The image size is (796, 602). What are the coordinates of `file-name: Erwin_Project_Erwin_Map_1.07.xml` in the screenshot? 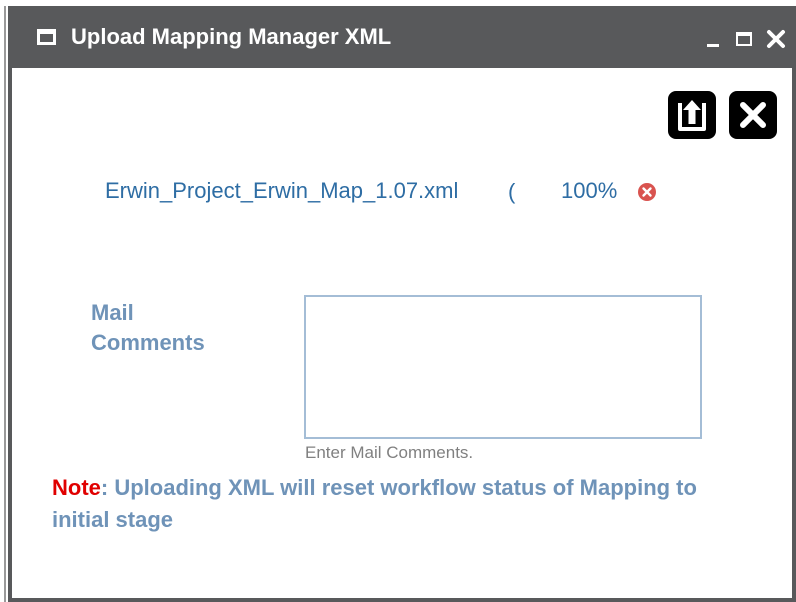 It's located at (282, 190).